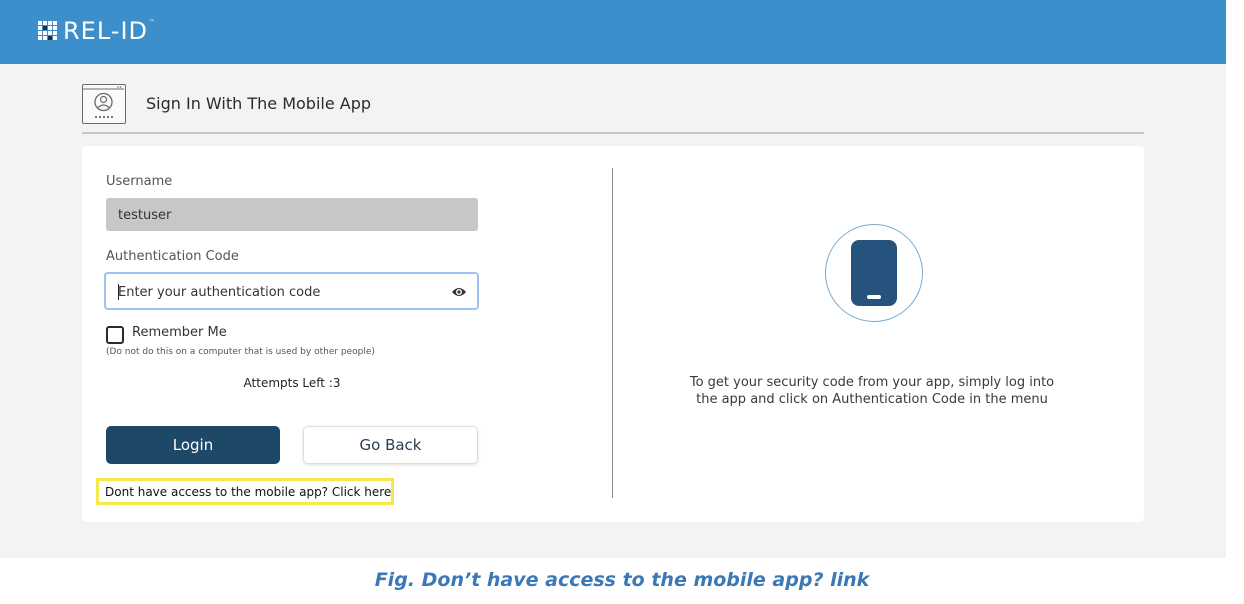 This screenshot has width=1244, height=604. I want to click on phone-home-bar, so click(874, 297).